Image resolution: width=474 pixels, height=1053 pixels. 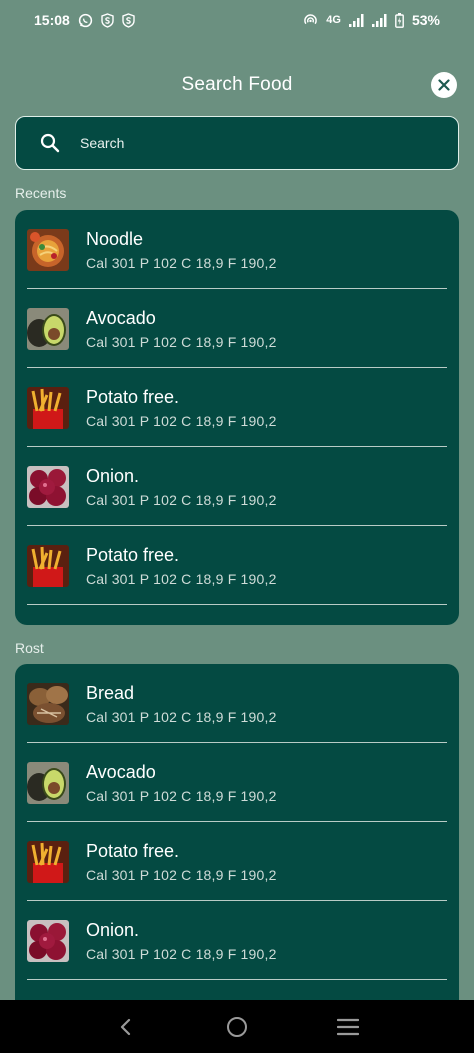 What do you see at coordinates (237, 249) in the screenshot?
I see `list-item: Noodle Cal 301 P 102 C 18,9 F 190,2` at bounding box center [237, 249].